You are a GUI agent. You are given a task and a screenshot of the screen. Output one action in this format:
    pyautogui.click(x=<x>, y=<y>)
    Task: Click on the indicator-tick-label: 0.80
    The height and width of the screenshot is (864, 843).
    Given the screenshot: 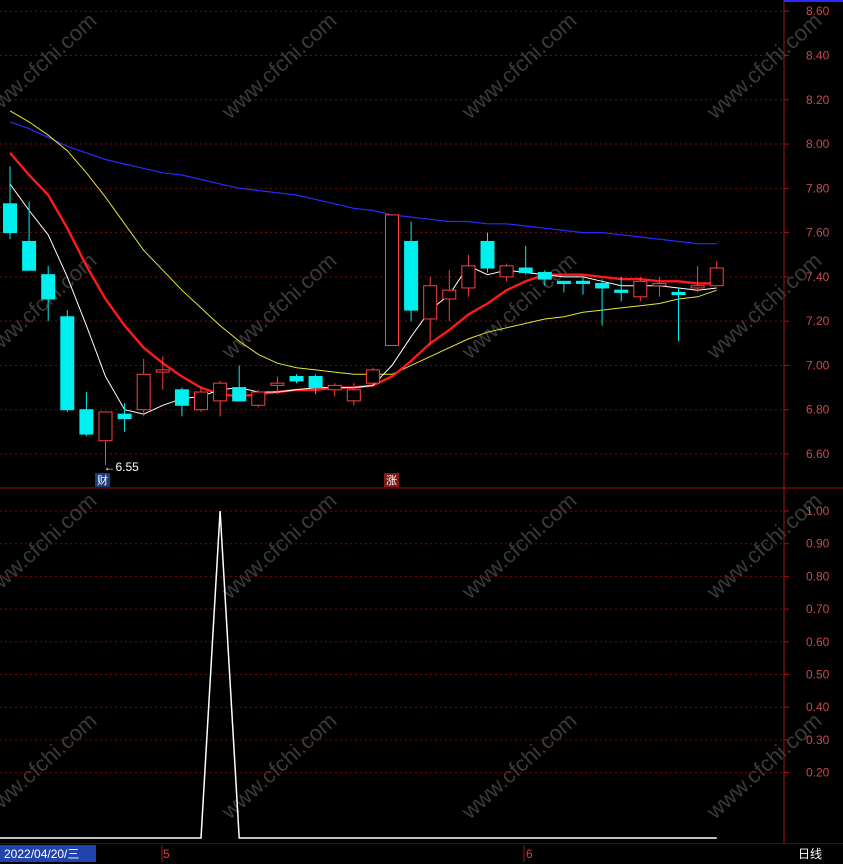 What is the action you would take?
    pyautogui.click(x=818, y=576)
    